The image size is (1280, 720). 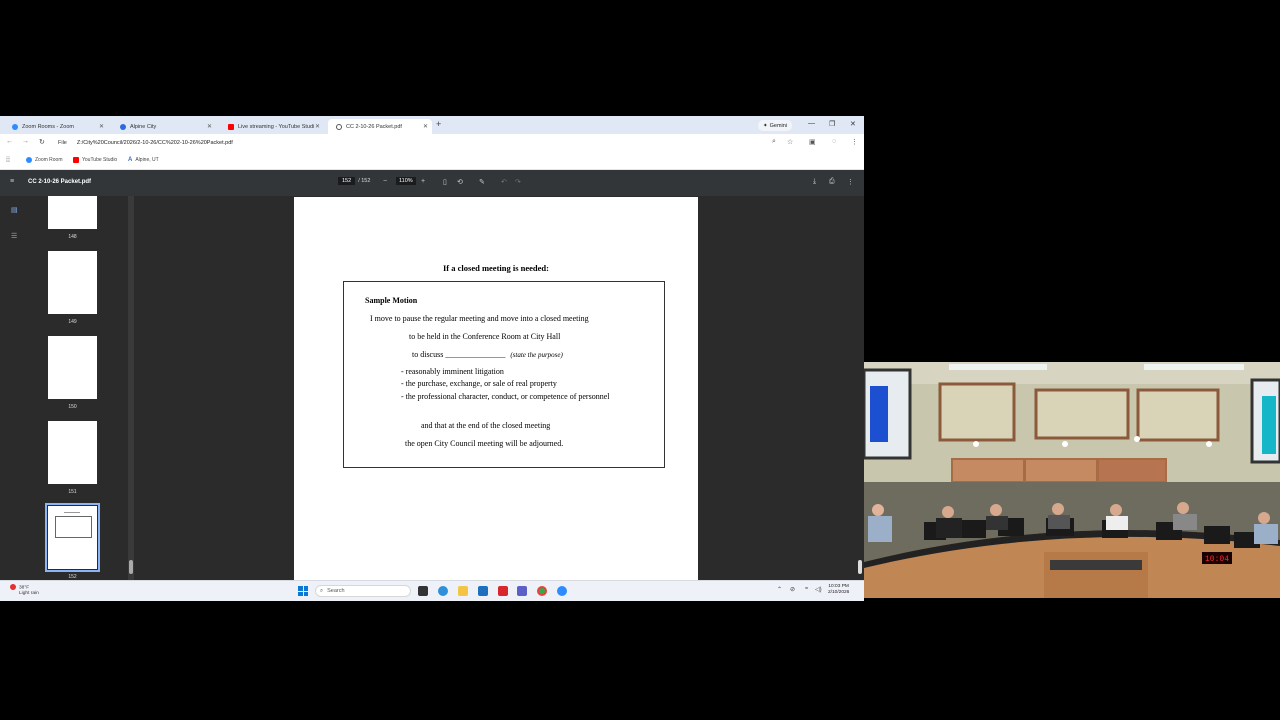 I want to click on volume-icon: ◁), so click(x=818, y=589).